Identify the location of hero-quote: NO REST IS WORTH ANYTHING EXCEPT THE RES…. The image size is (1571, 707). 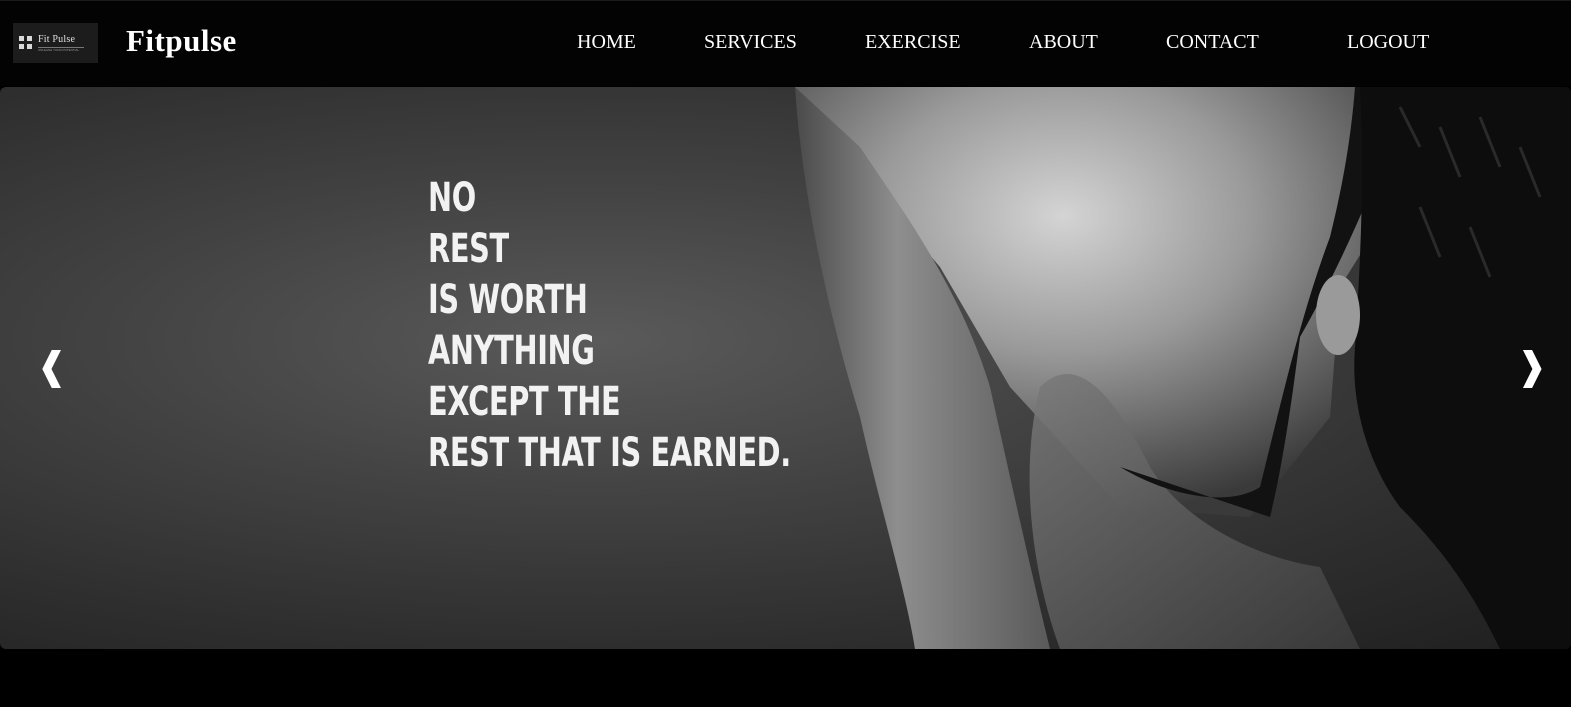
(609, 326).